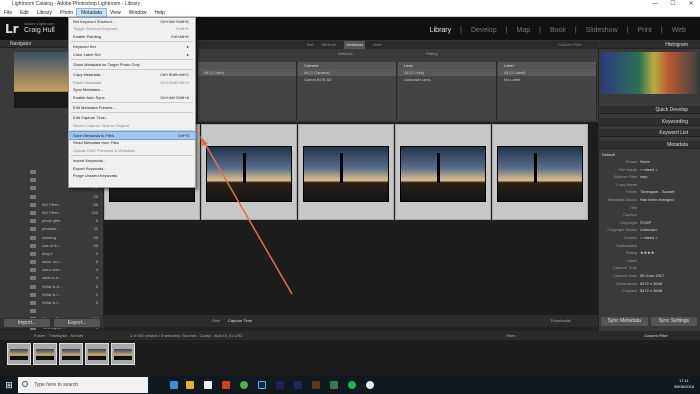 The width and height of the screenshot is (700, 394). Describe the element at coordinates (645, 162) in the screenshot. I see `metadata-row: Preset None` at that location.